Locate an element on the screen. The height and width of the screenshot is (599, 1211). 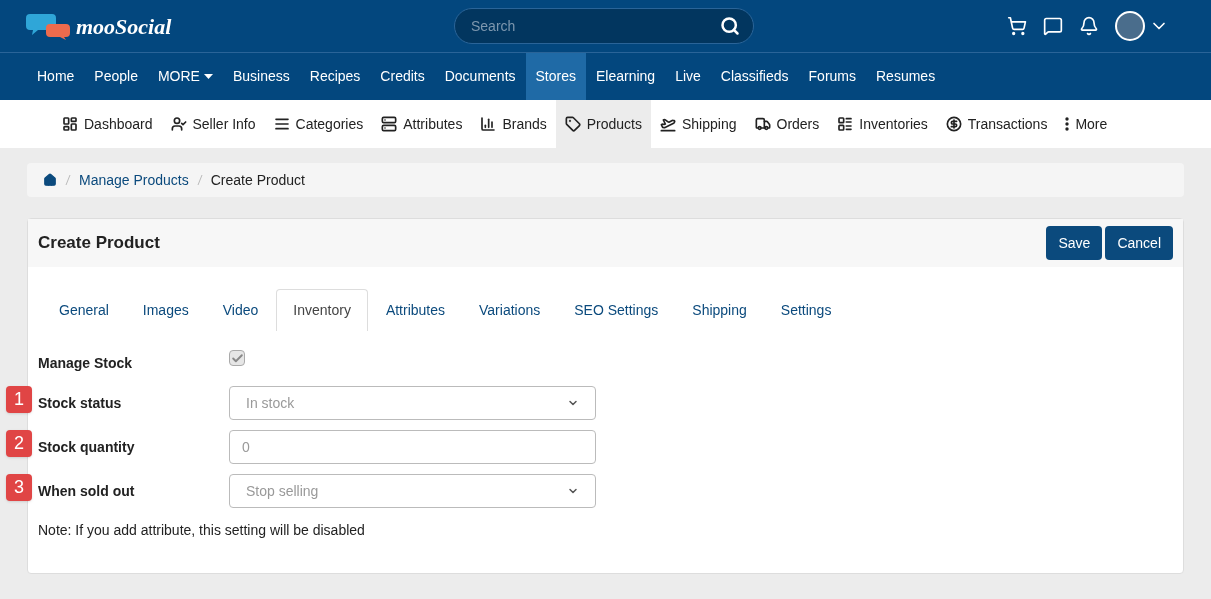
server-icon is located at coordinates (389, 124).